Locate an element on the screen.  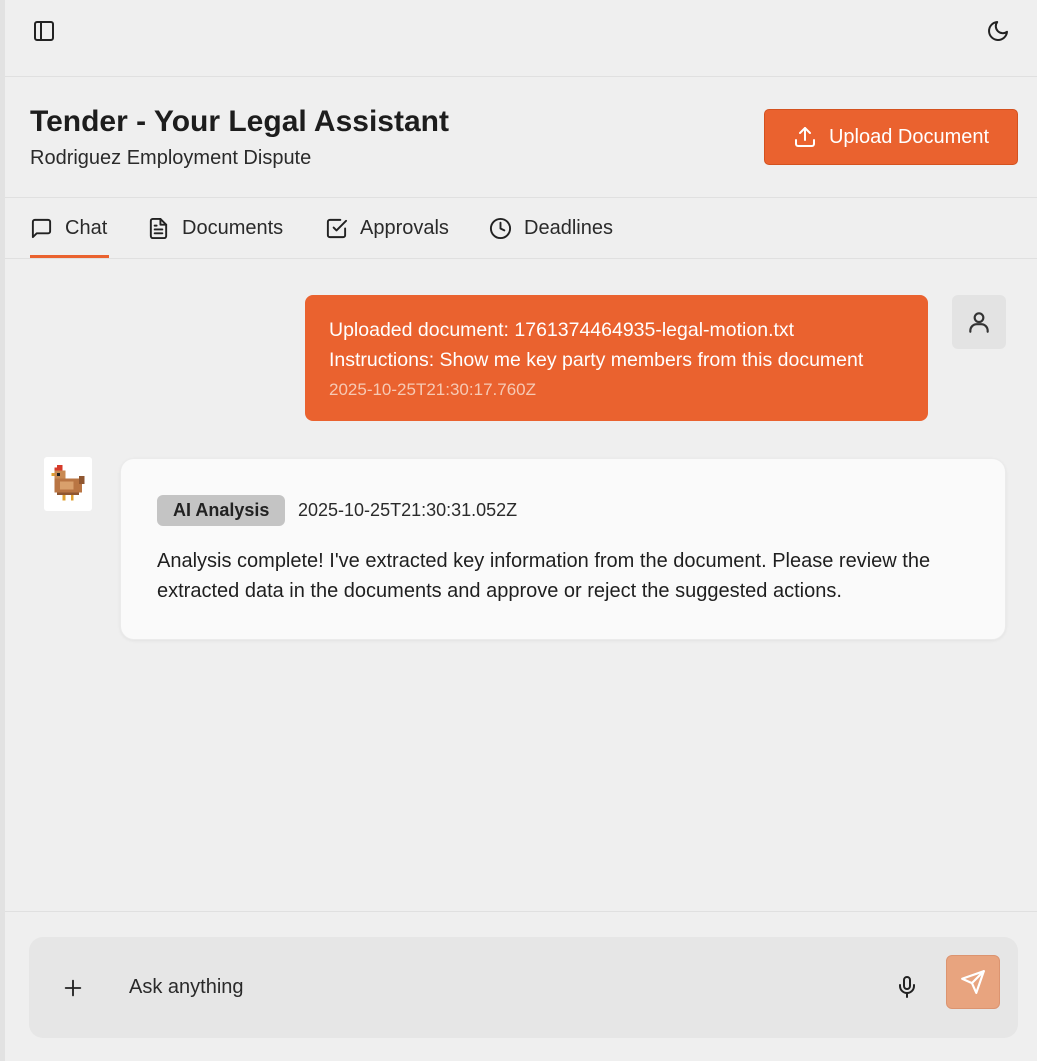
send-button is located at coordinates (973, 982).